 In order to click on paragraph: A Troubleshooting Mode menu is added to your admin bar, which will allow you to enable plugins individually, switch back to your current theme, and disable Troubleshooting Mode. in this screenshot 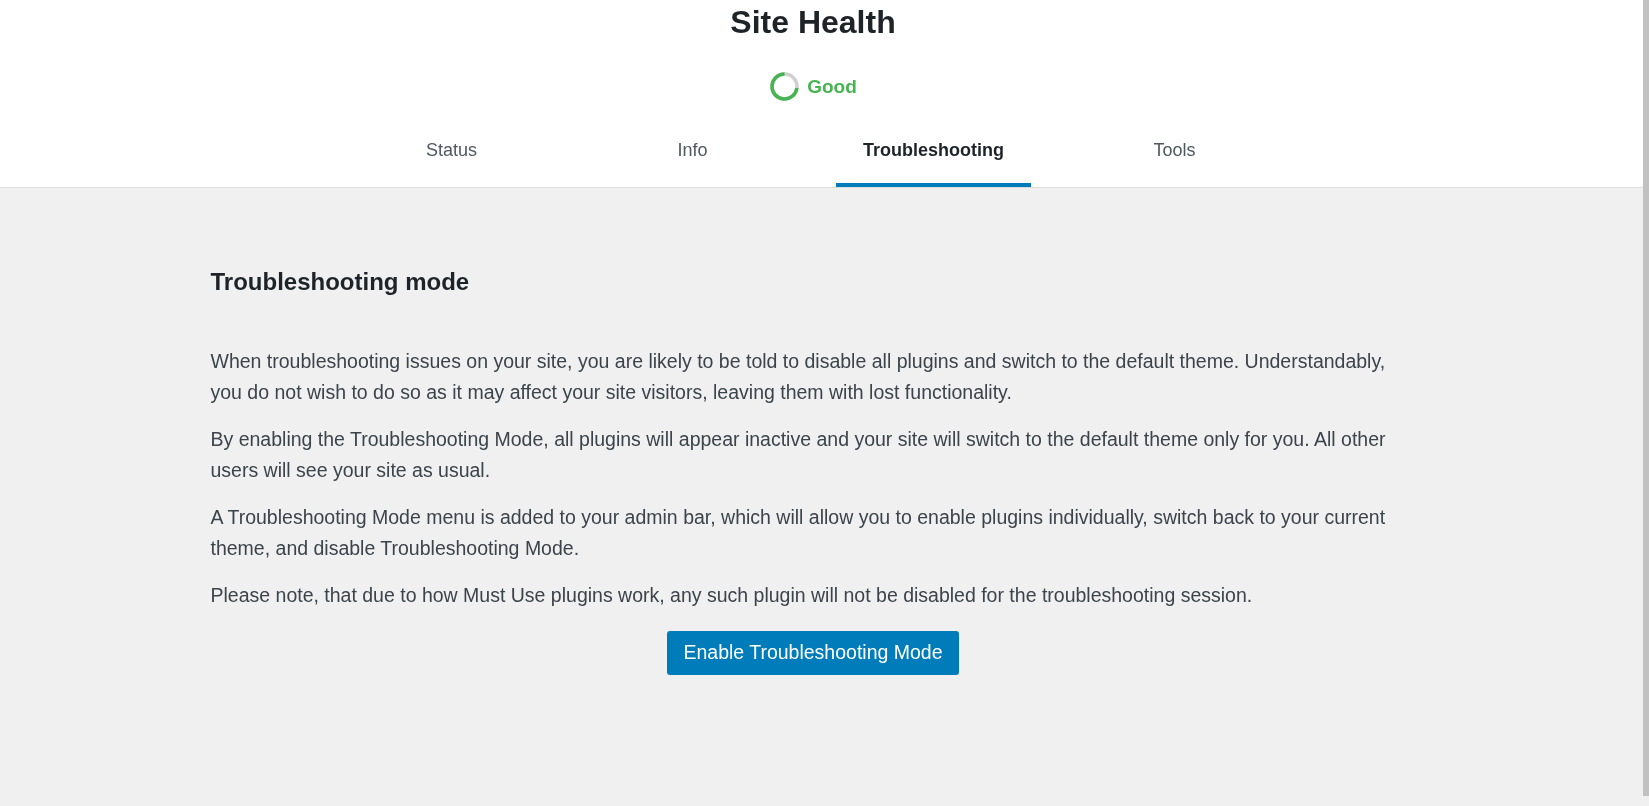, I will do `click(798, 533)`.